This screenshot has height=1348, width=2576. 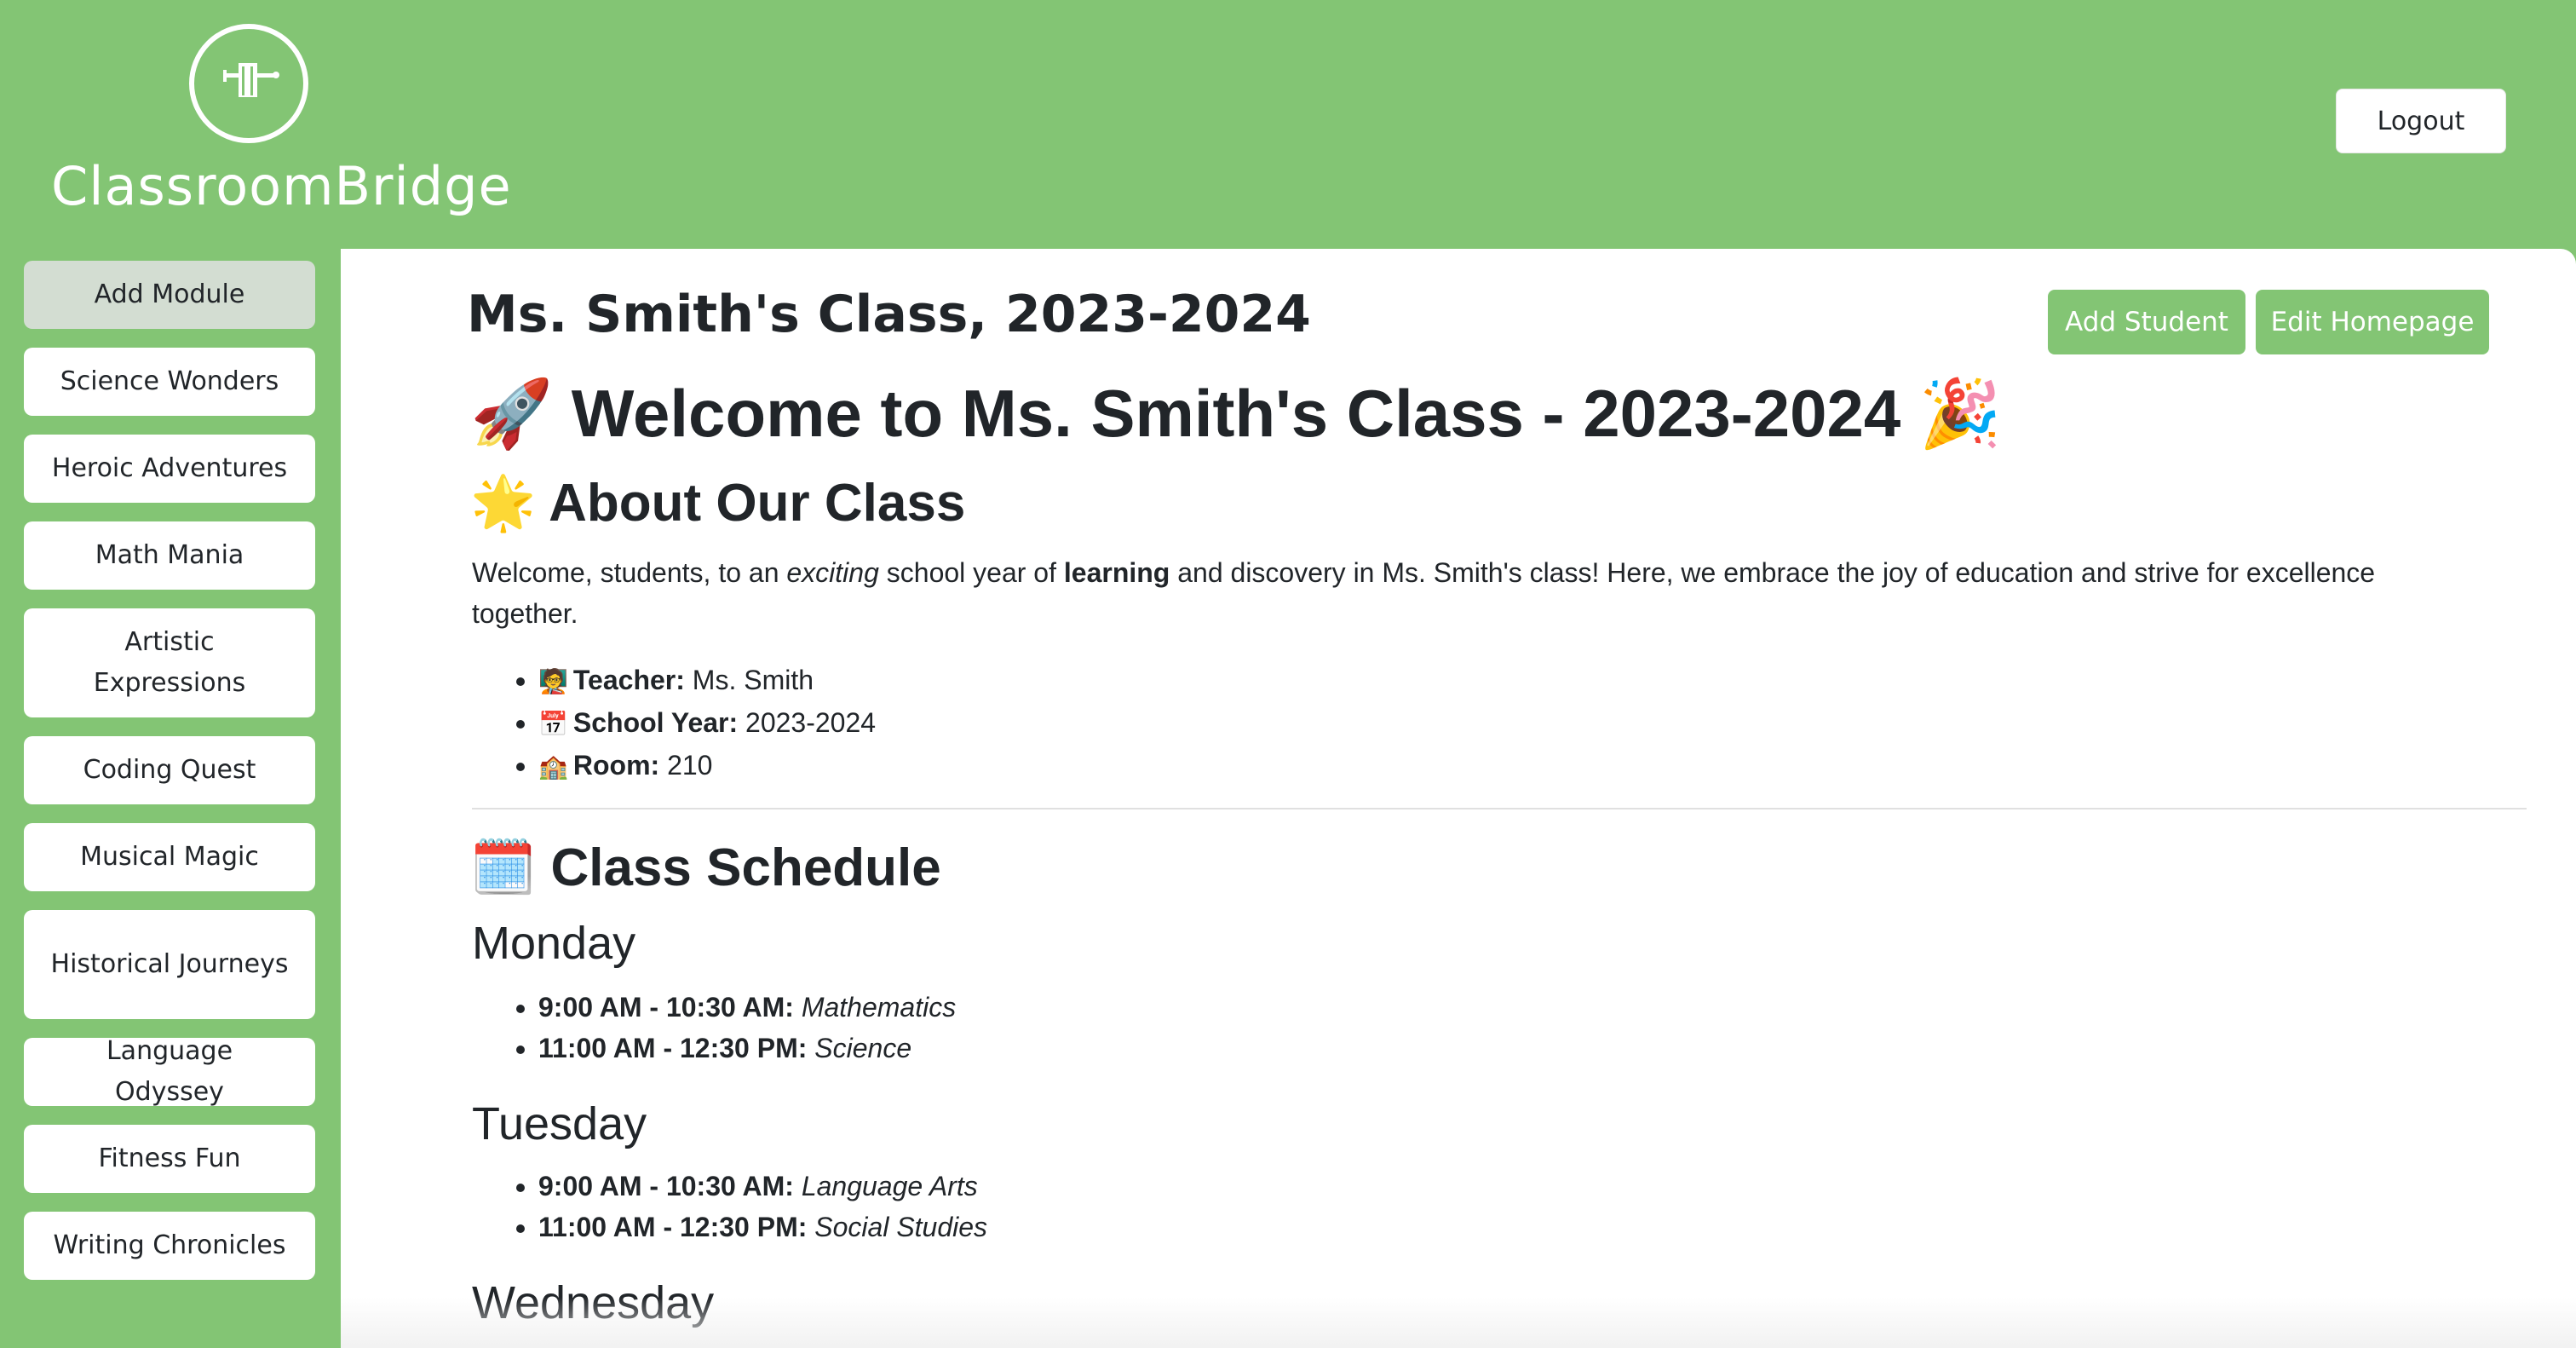 What do you see at coordinates (170, 1072) in the screenshot?
I see `sidebar-item-language-odyssey: Language Odyssey` at bounding box center [170, 1072].